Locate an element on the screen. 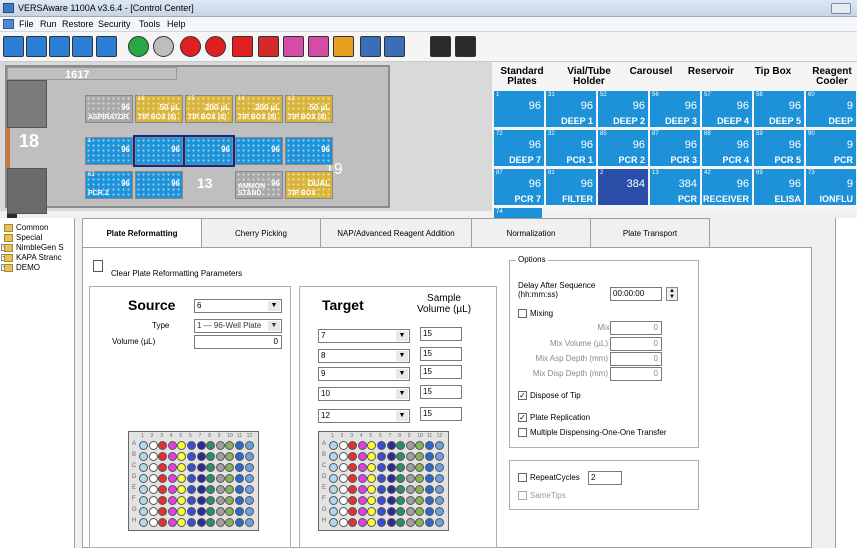  target-plate-select: 10 ▼ is located at coordinates (364, 394).